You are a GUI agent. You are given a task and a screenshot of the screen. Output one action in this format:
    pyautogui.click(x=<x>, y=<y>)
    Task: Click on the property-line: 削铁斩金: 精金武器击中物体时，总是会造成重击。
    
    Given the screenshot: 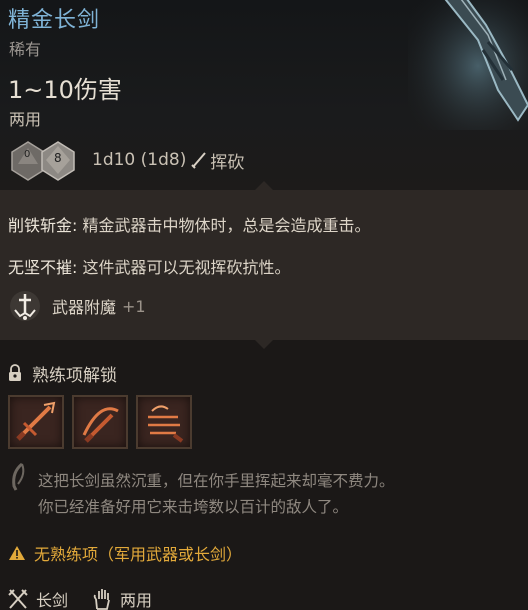 What is the action you would take?
    pyautogui.click(x=189, y=224)
    